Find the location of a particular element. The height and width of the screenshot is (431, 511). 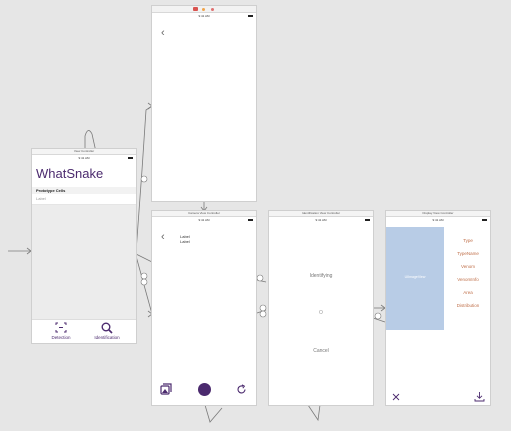

scene-dock is located at coordinates (204, 9).